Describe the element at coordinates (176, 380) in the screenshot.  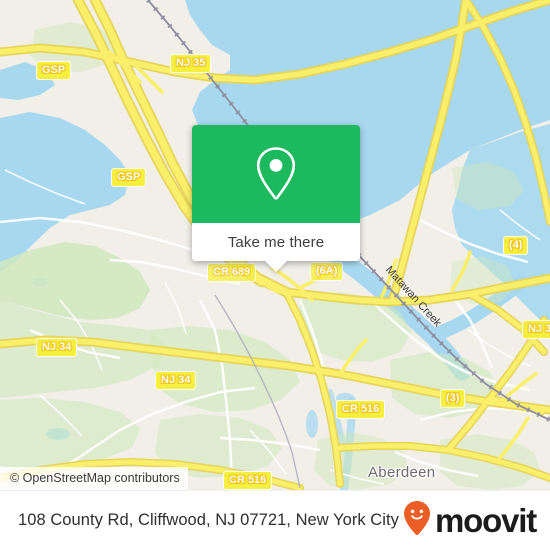
I see `shield-nj34-mid: NJ 34` at that location.